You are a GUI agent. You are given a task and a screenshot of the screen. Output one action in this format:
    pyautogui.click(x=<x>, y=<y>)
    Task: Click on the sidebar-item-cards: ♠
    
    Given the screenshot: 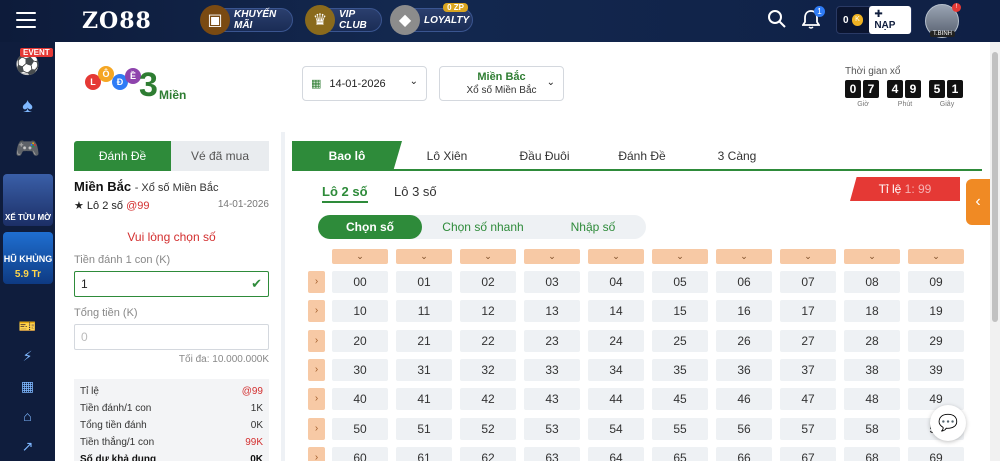 What is the action you would take?
    pyautogui.click(x=27, y=106)
    